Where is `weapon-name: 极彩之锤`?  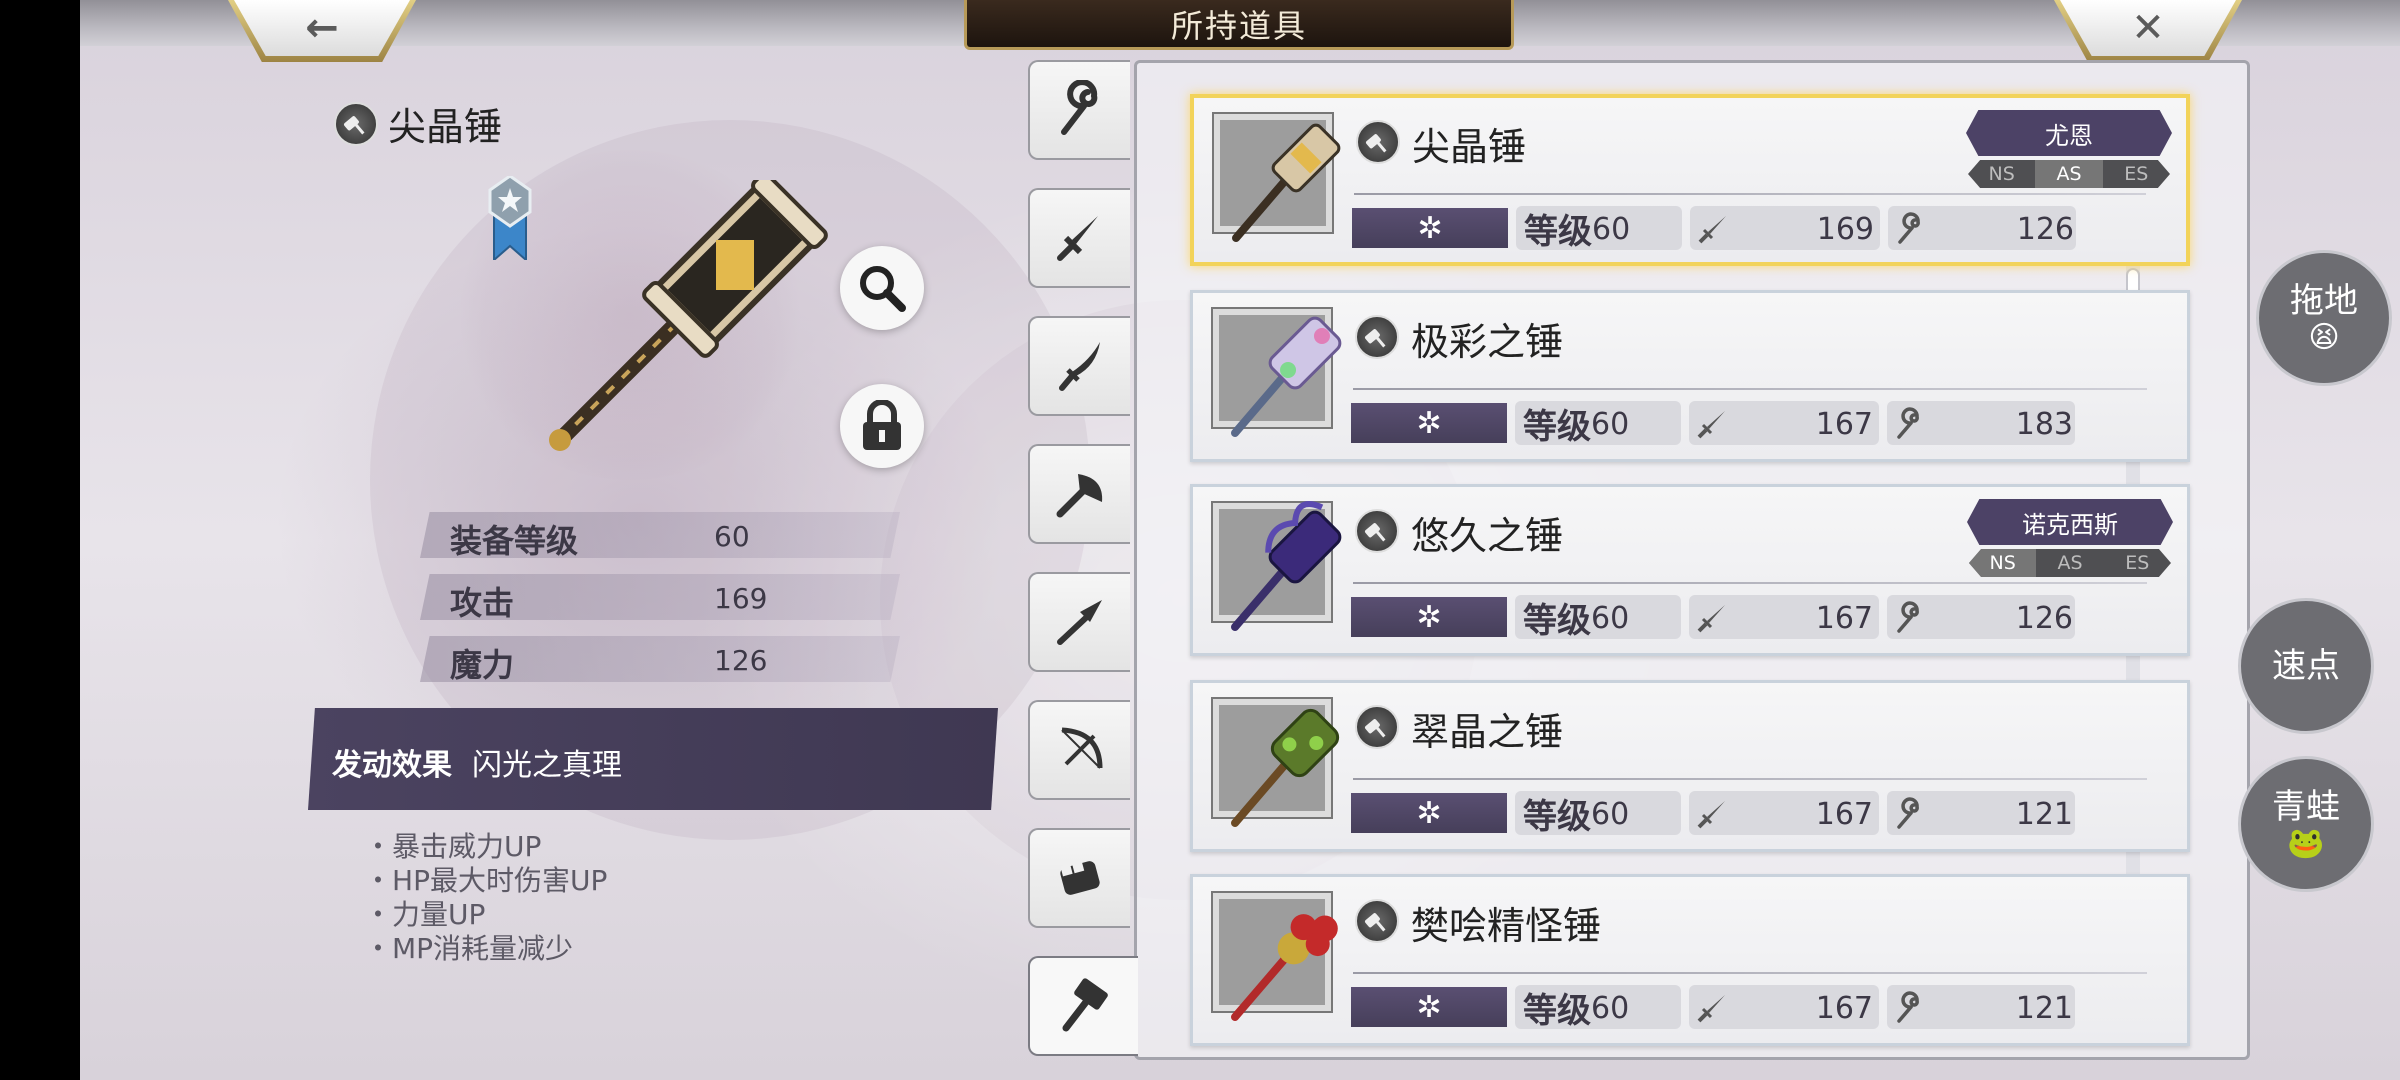 weapon-name: 极彩之锤 is located at coordinates (1487, 342).